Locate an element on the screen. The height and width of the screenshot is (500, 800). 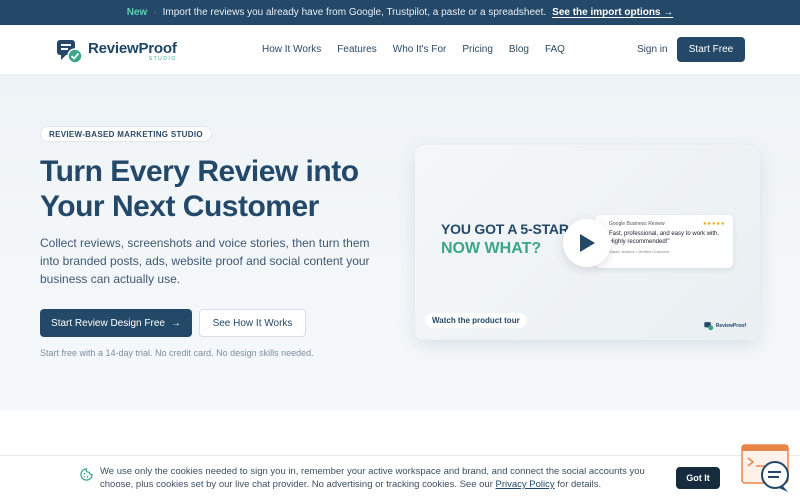
start-review-design-button: Start Review Design Free → is located at coordinates (116, 323).